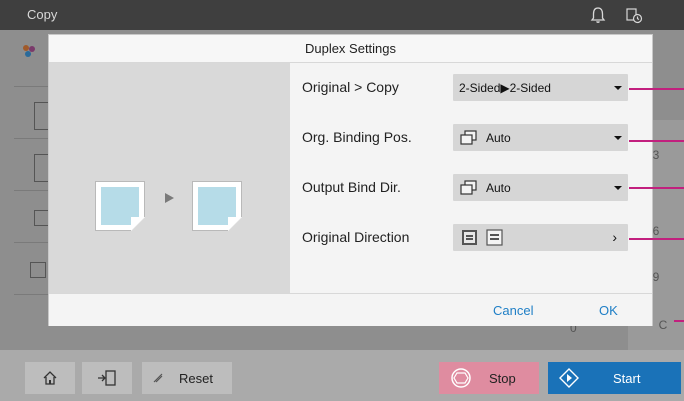  Describe the element at coordinates (461, 378) in the screenshot. I see `stop-icon` at that location.